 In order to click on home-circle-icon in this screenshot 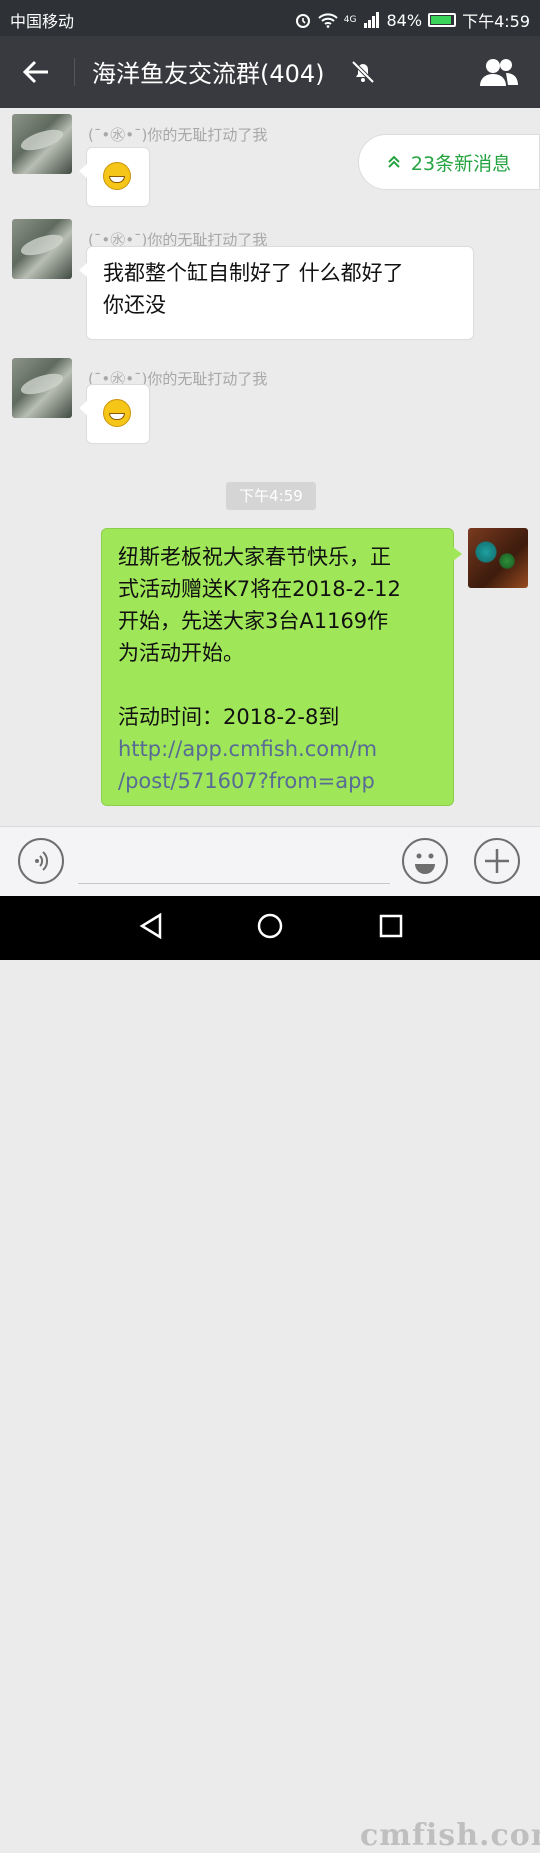, I will do `click(270, 926)`.